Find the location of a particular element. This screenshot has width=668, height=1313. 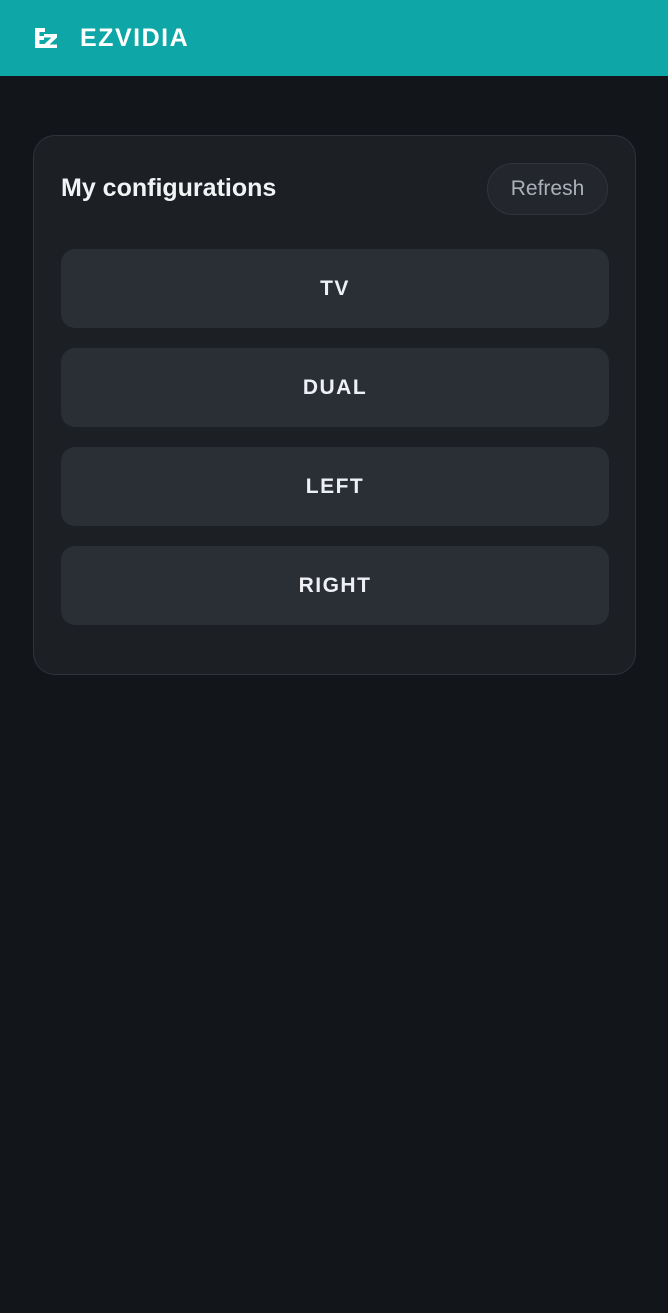

ez-logo-icon is located at coordinates (46, 38).